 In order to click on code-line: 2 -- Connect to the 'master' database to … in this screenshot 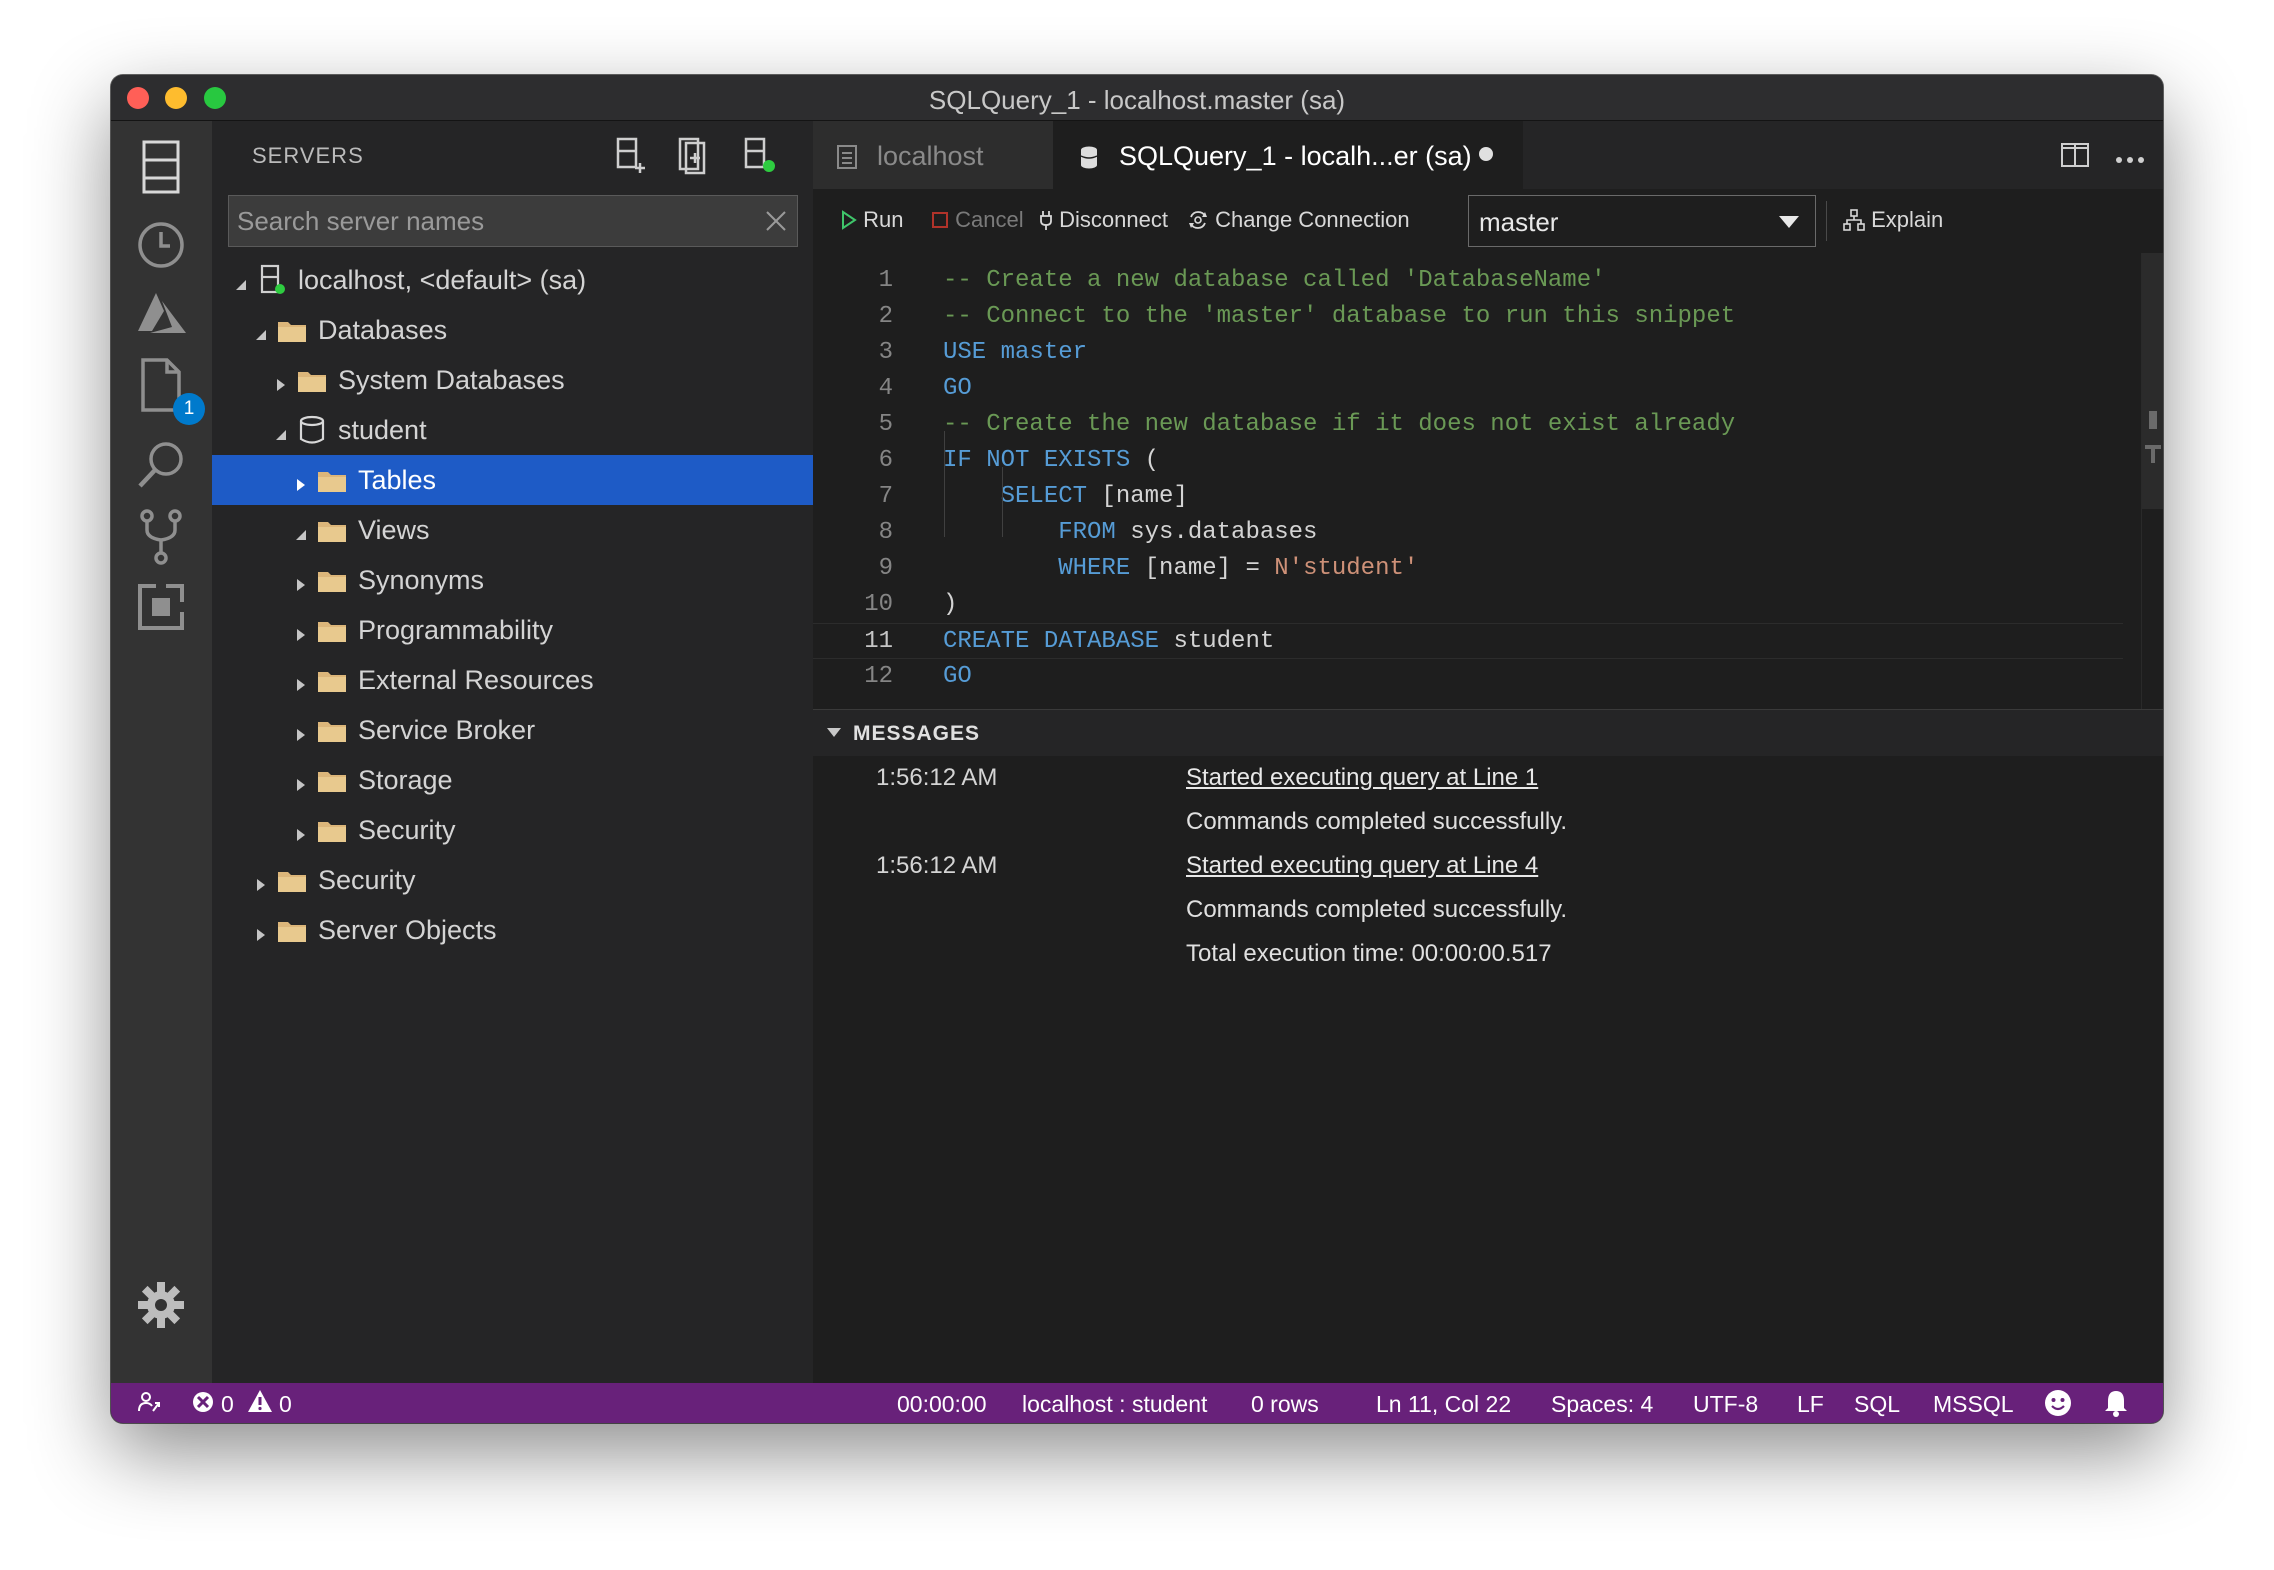, I will do `click(1468, 317)`.